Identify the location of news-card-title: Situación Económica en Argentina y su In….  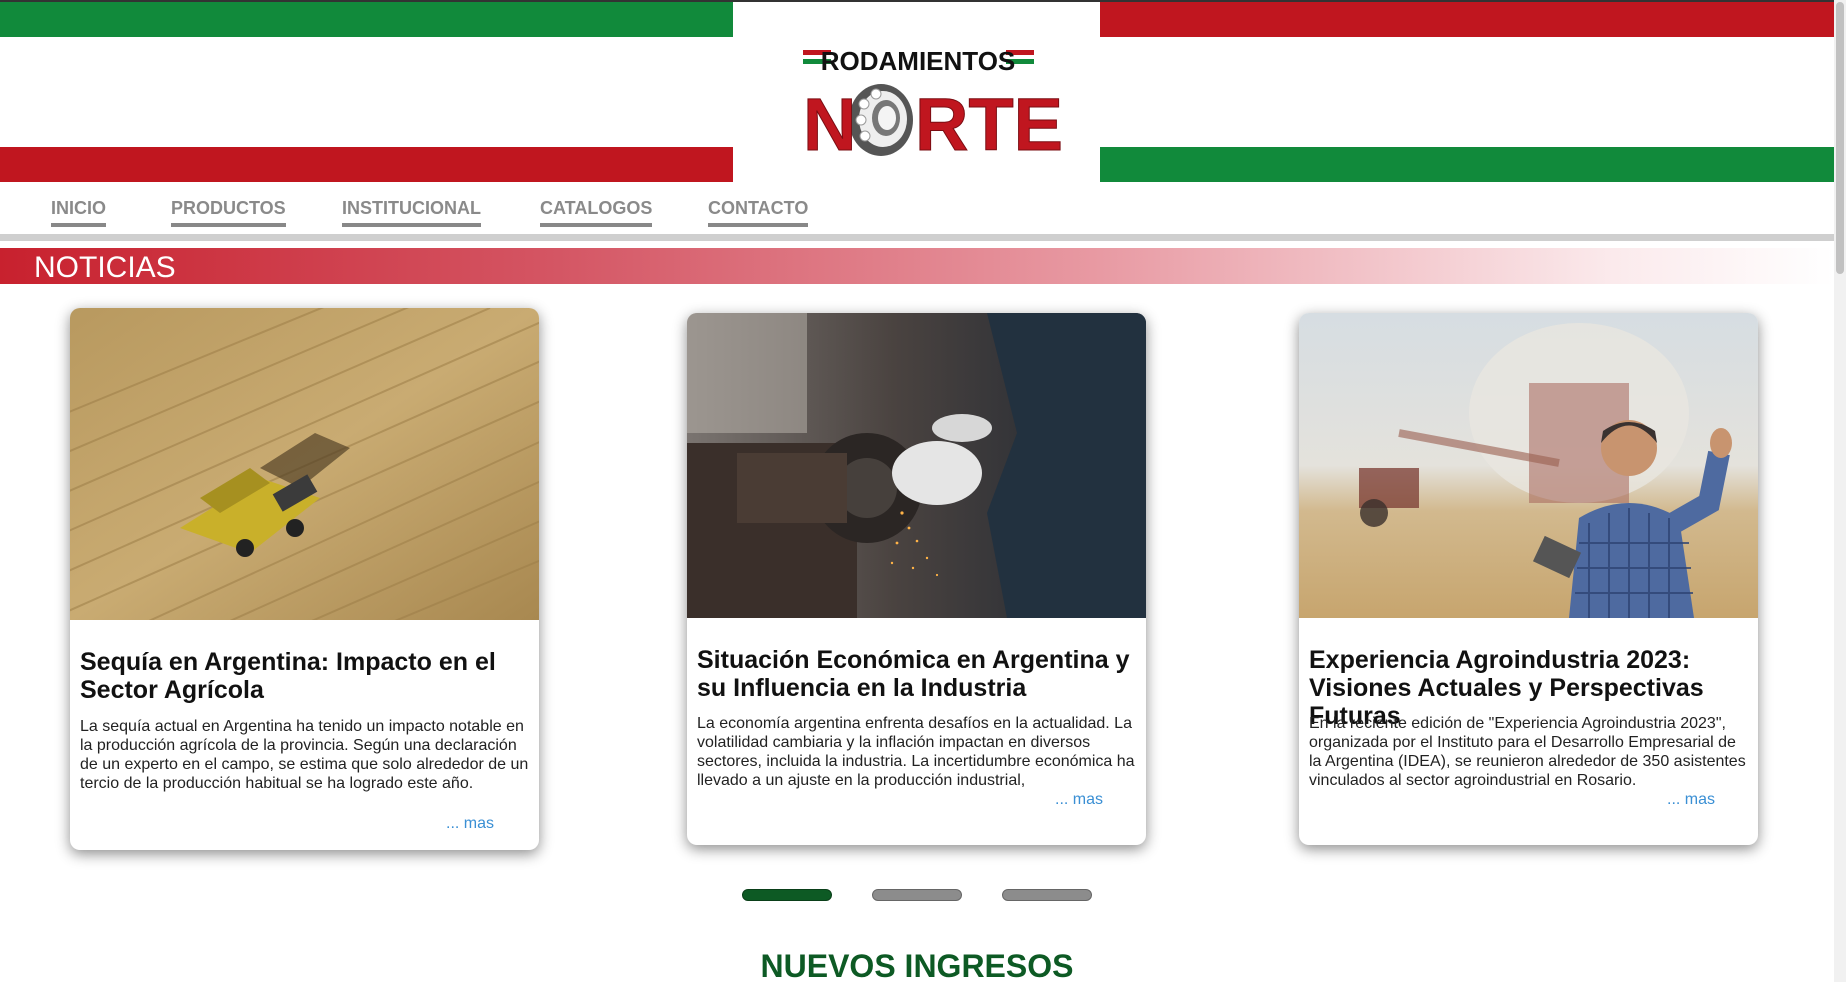
(919, 674).